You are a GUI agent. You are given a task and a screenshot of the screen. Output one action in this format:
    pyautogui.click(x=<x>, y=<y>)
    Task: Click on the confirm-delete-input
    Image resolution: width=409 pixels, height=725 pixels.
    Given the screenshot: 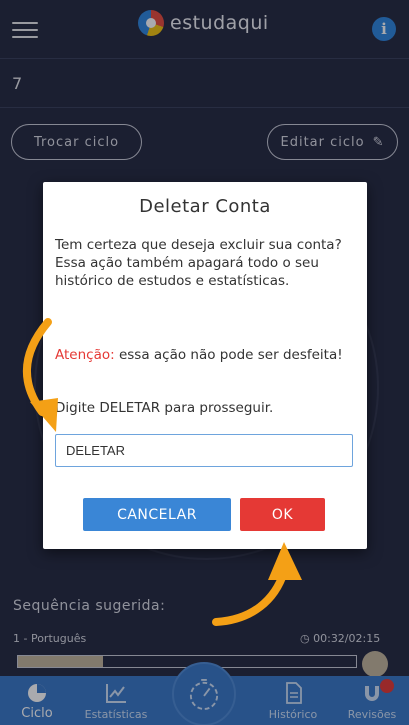 What is the action you would take?
    pyautogui.click(x=204, y=450)
    